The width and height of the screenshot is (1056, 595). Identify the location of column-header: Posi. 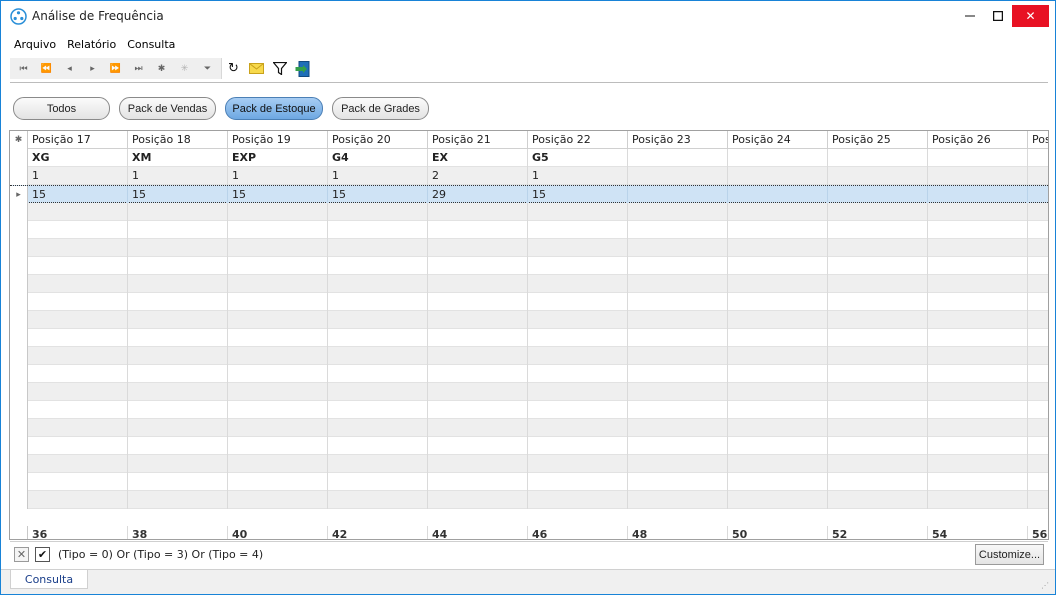
(1038, 140).